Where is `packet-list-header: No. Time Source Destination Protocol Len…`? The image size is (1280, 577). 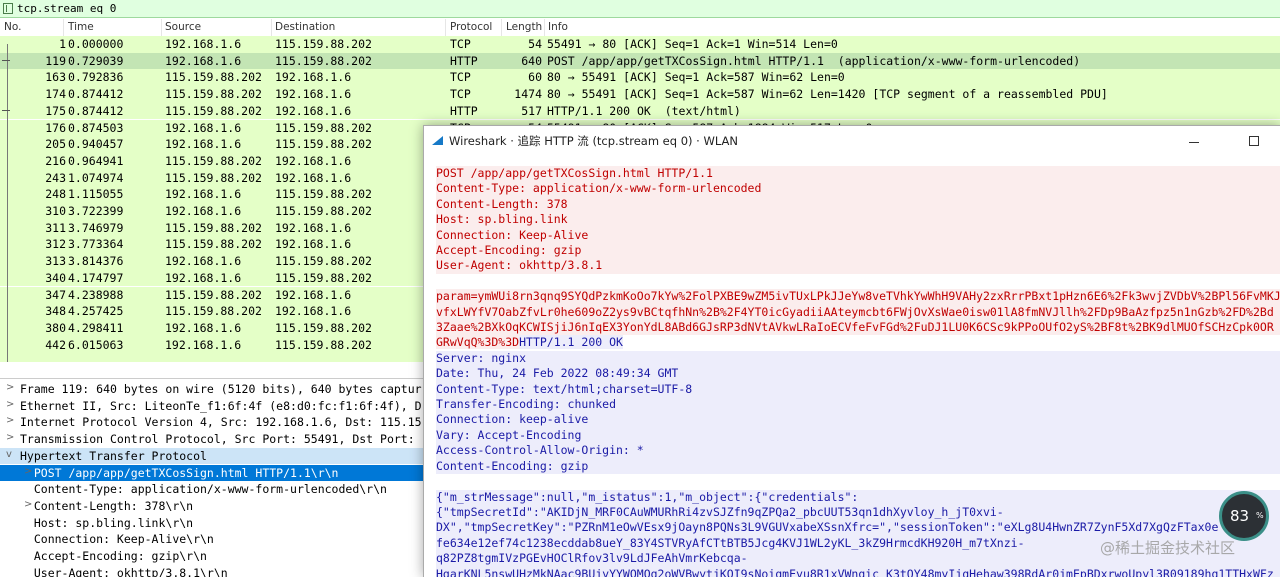 packet-list-header: No. Time Source Destination Protocol Len… is located at coordinates (640, 28).